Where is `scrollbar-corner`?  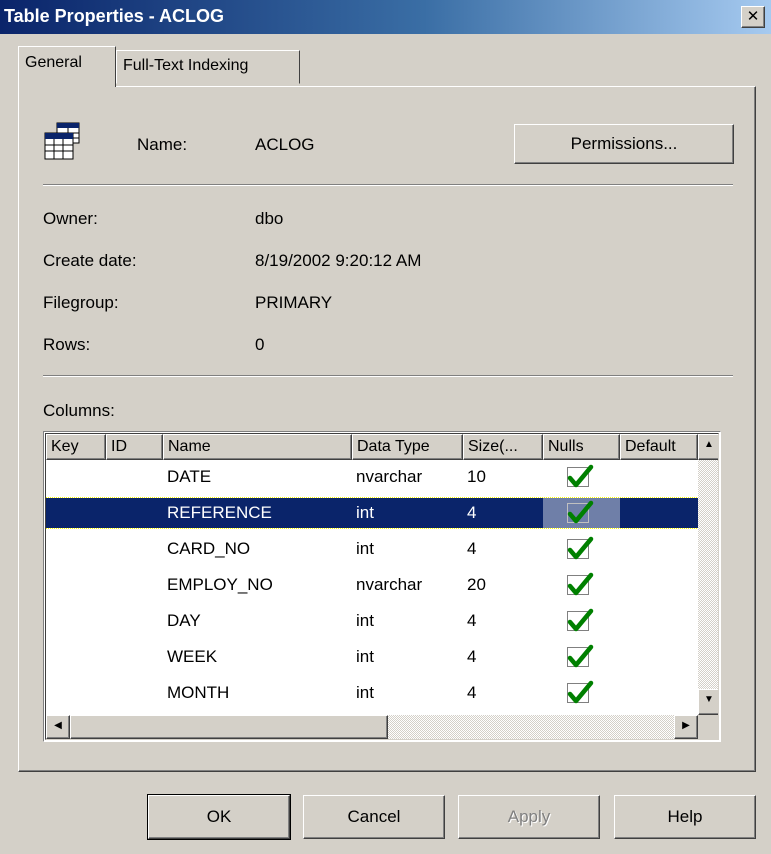 scrollbar-corner is located at coordinates (708, 727).